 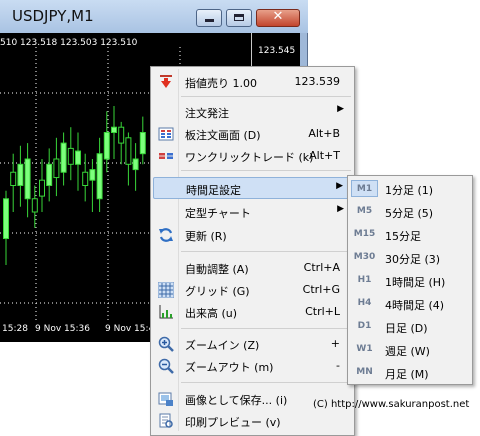 What do you see at coordinates (211, 313) in the screenshot?
I see `menu-item-label: 出来高 (u)` at bounding box center [211, 313].